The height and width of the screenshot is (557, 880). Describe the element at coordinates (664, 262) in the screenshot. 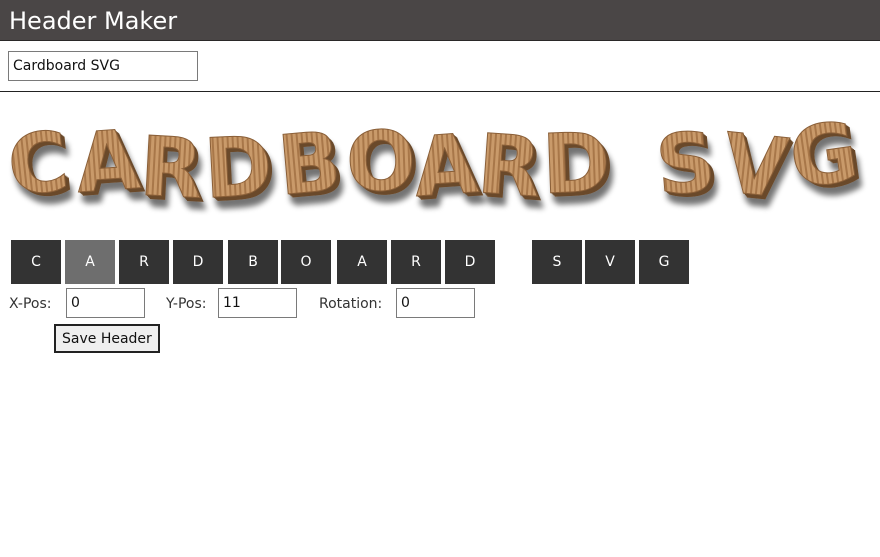

I see `letter-button-g: G` at that location.